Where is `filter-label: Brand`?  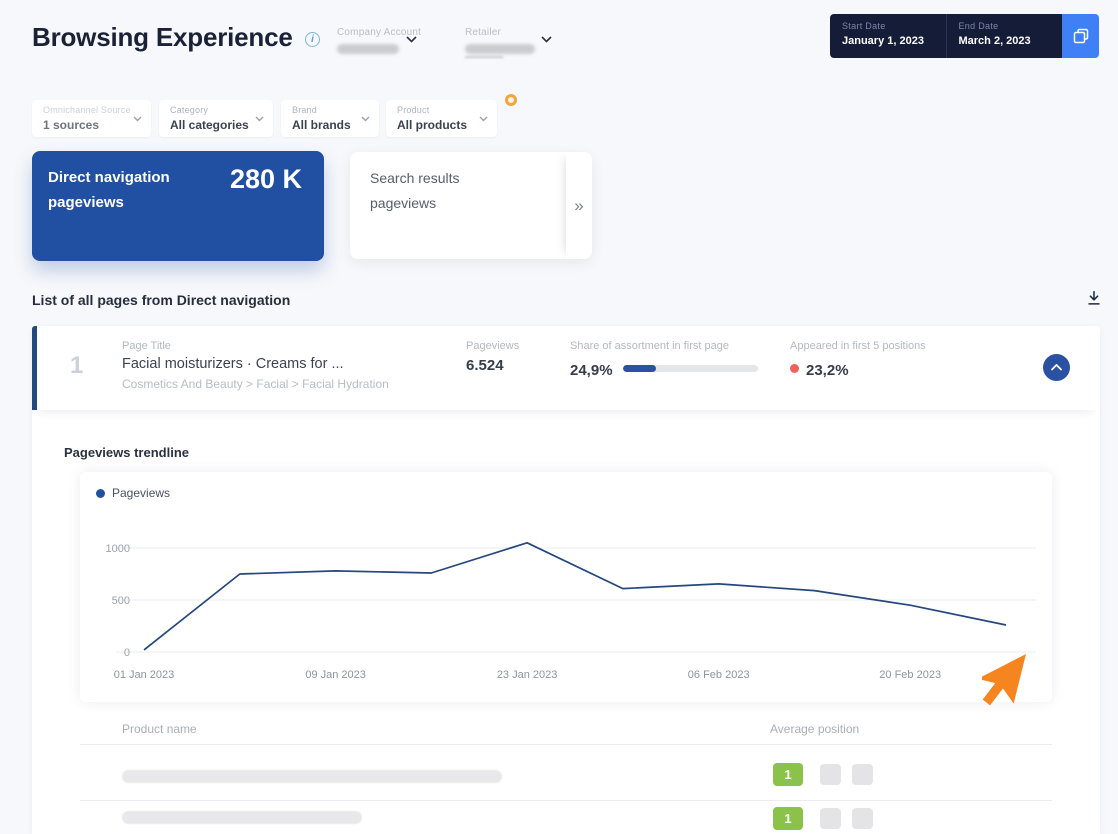
filter-label: Brand is located at coordinates (305, 110).